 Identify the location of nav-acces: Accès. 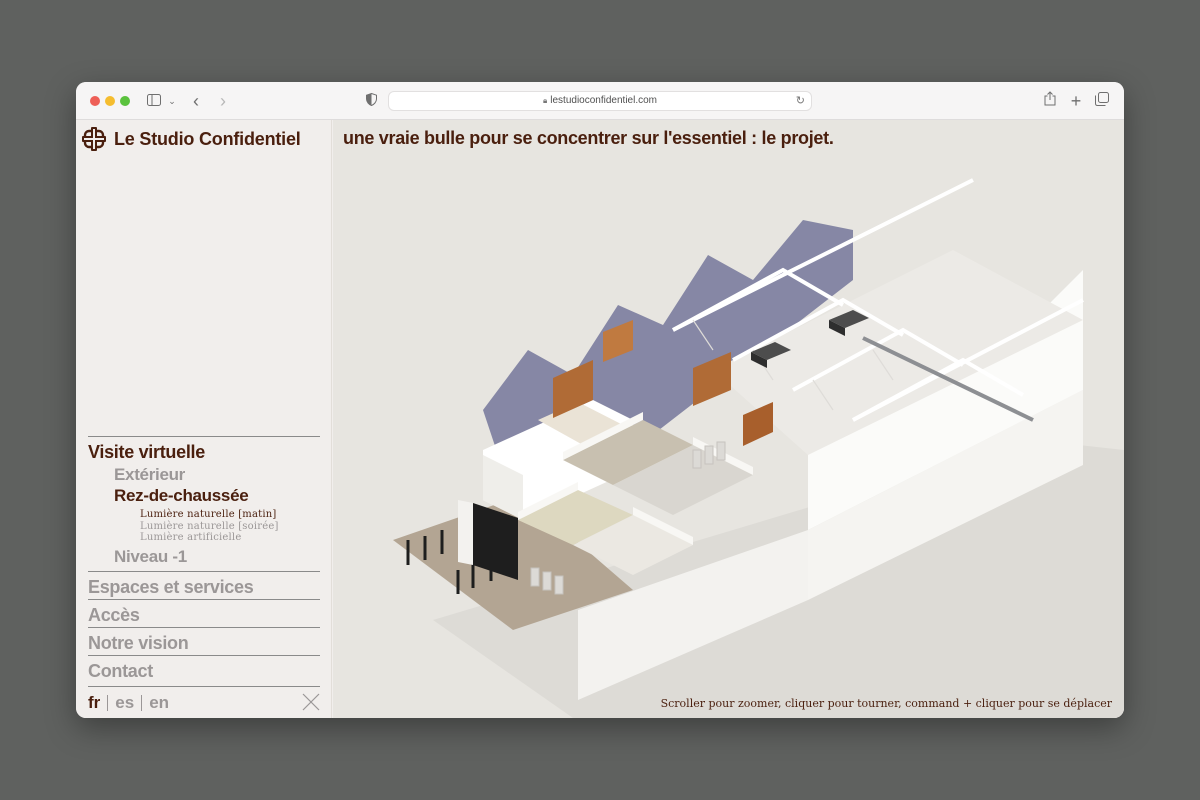
(204, 612).